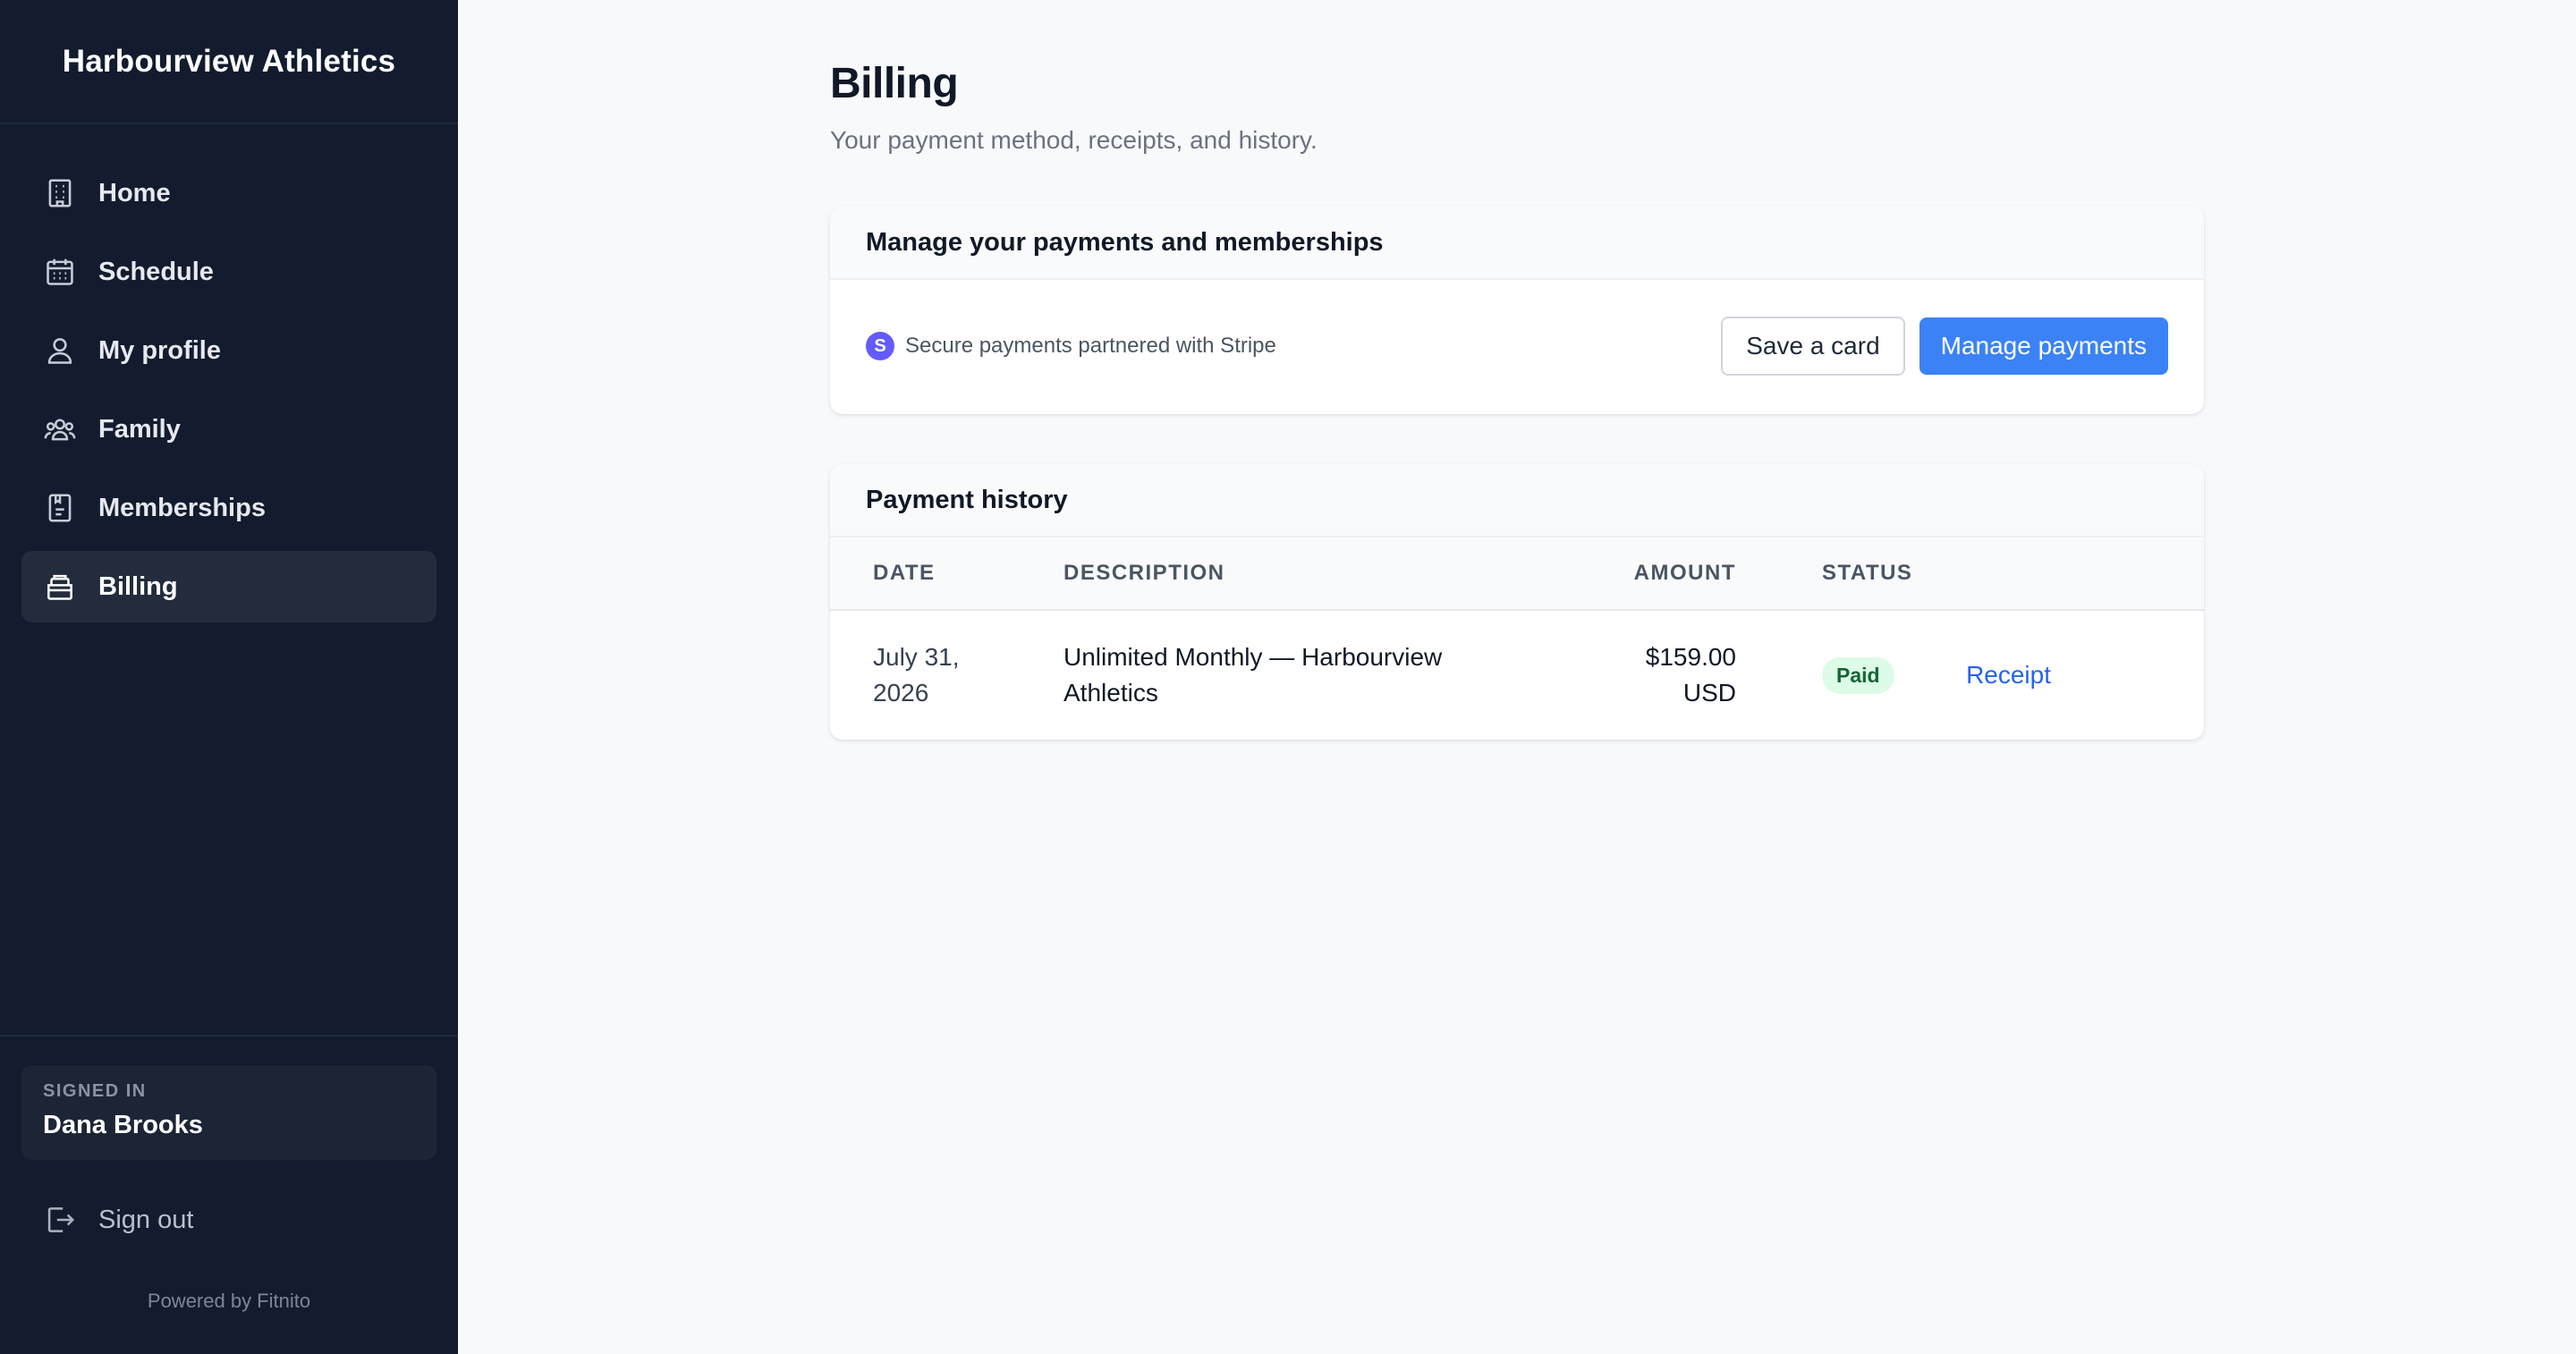 This screenshot has width=2576, height=1354. What do you see at coordinates (894, 83) in the screenshot?
I see `page-title: Billing` at bounding box center [894, 83].